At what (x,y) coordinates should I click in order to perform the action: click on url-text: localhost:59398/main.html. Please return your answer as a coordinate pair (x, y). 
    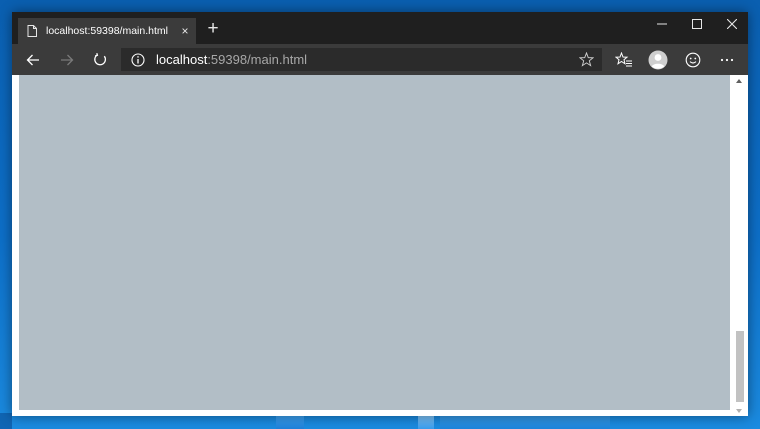
    Looking at the image, I should click on (231, 59).